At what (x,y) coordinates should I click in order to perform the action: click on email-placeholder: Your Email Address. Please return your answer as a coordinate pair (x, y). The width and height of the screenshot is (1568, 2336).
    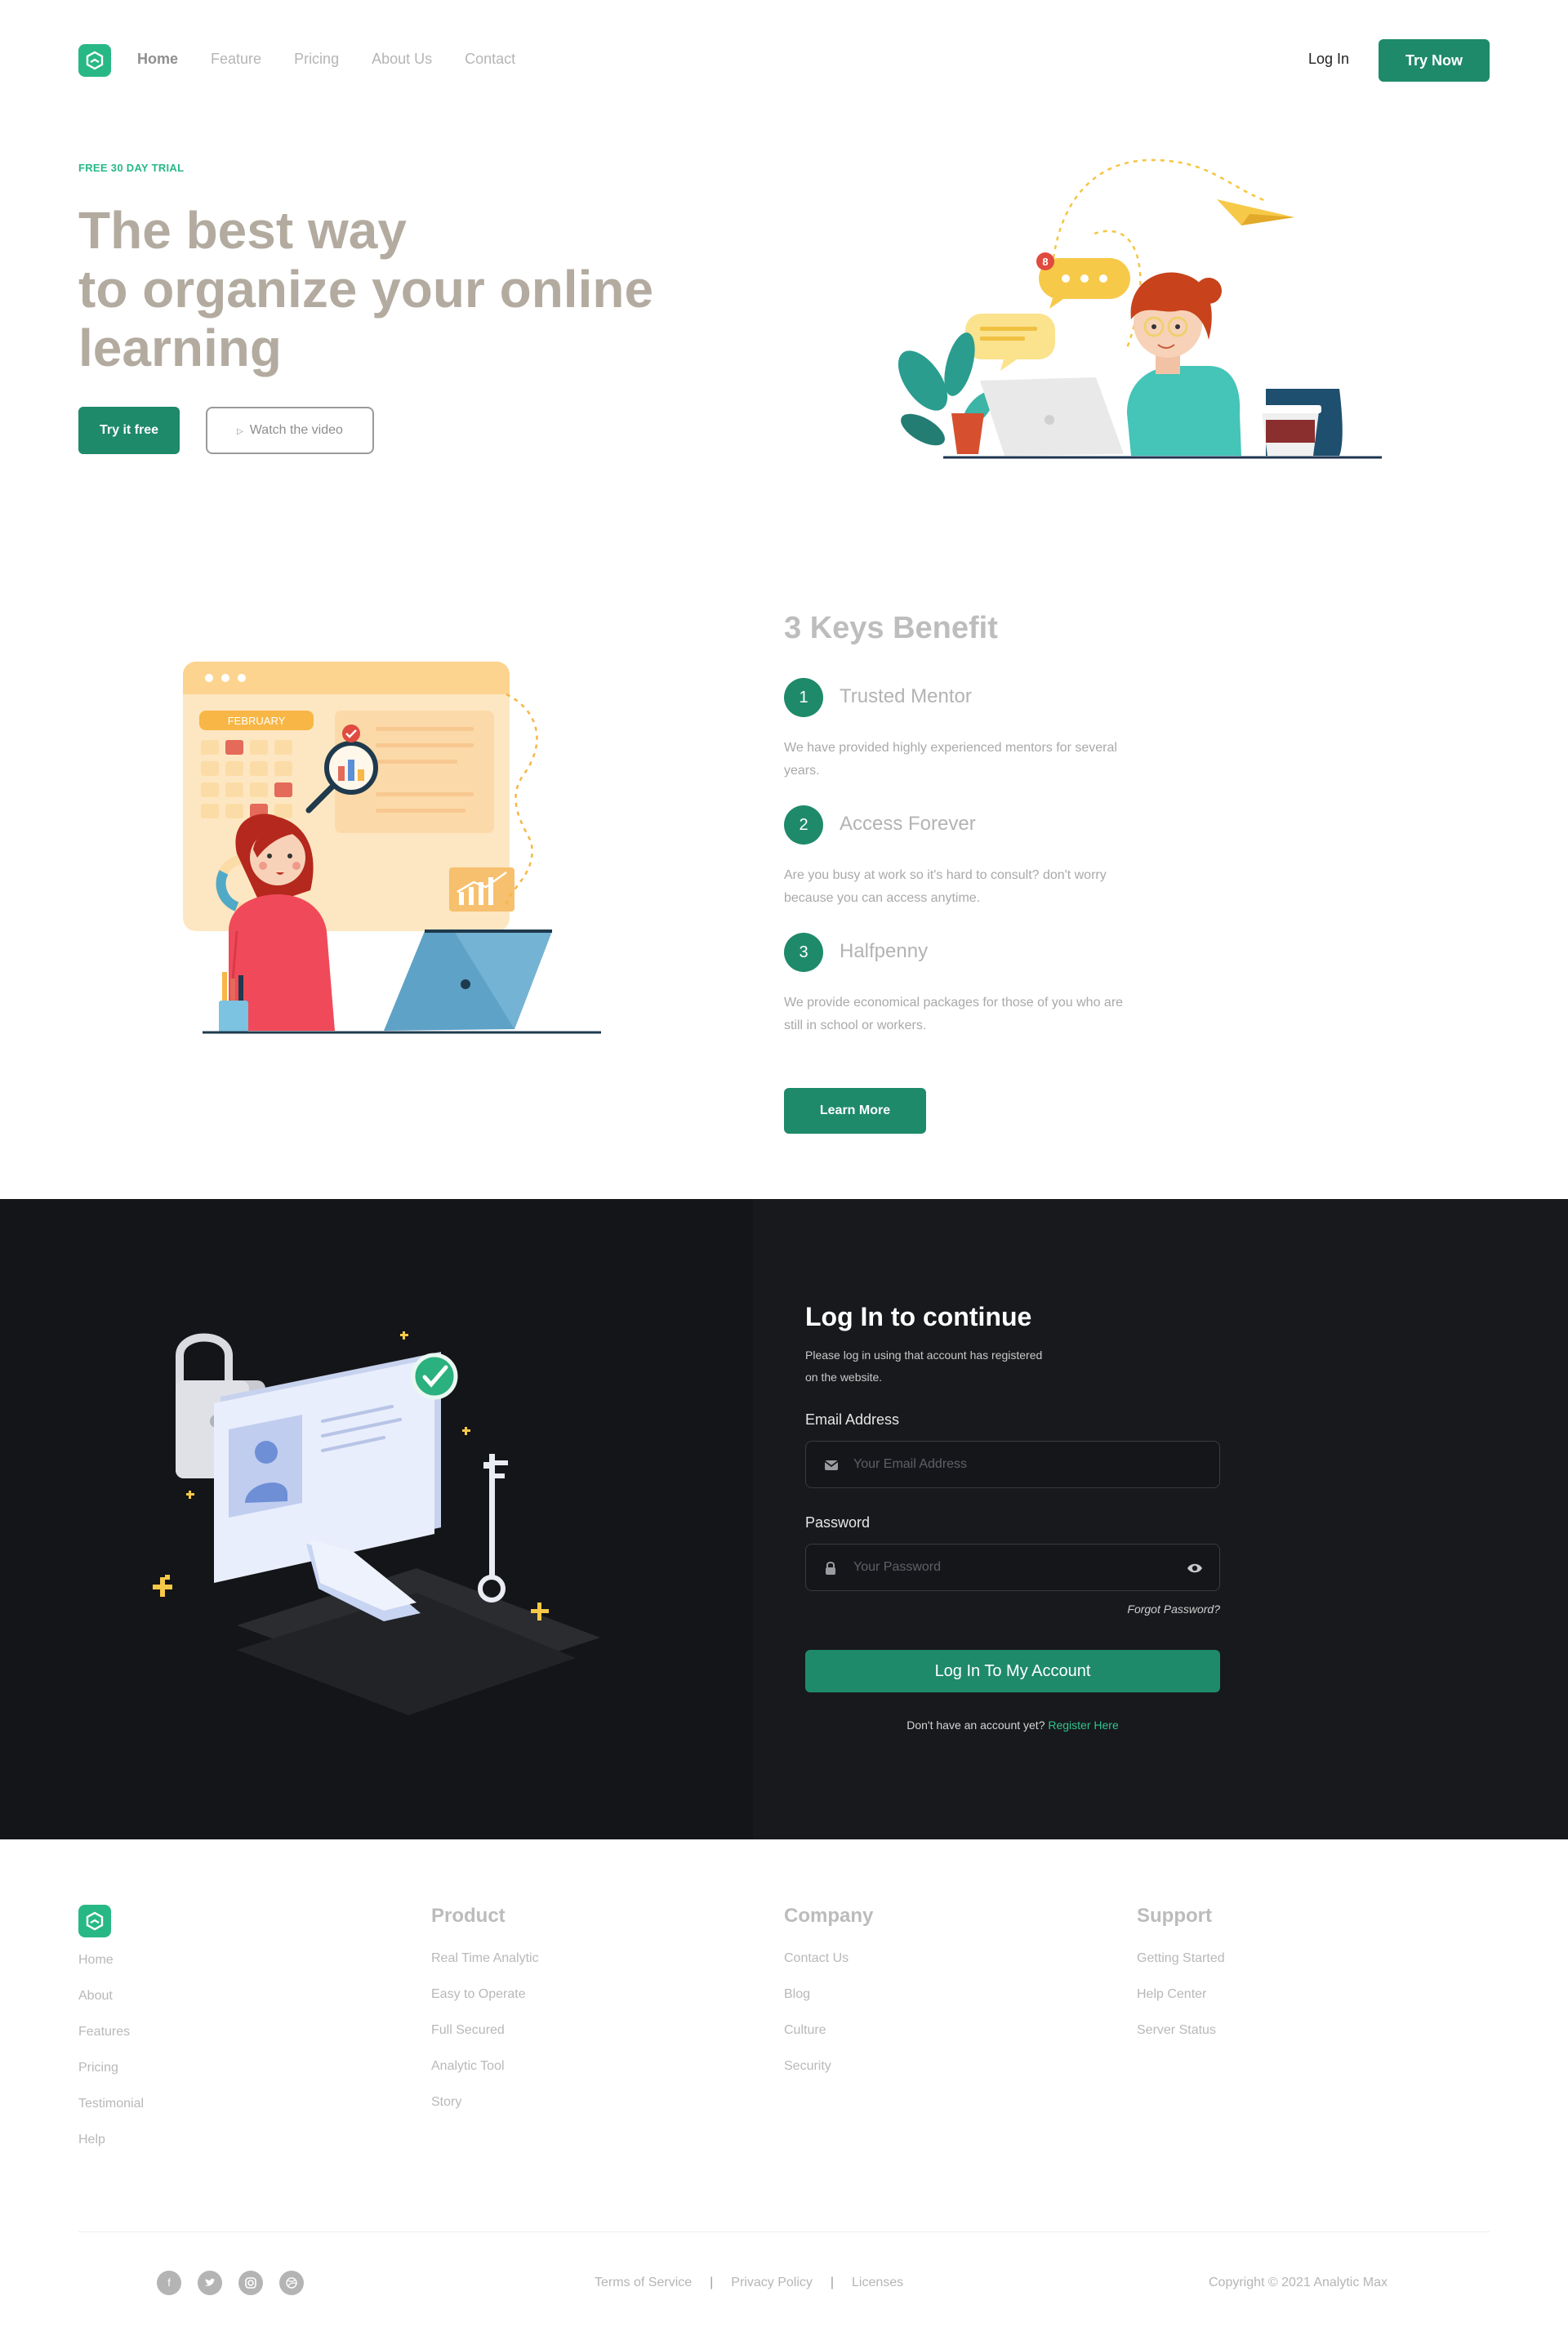
    Looking at the image, I should click on (910, 1464).